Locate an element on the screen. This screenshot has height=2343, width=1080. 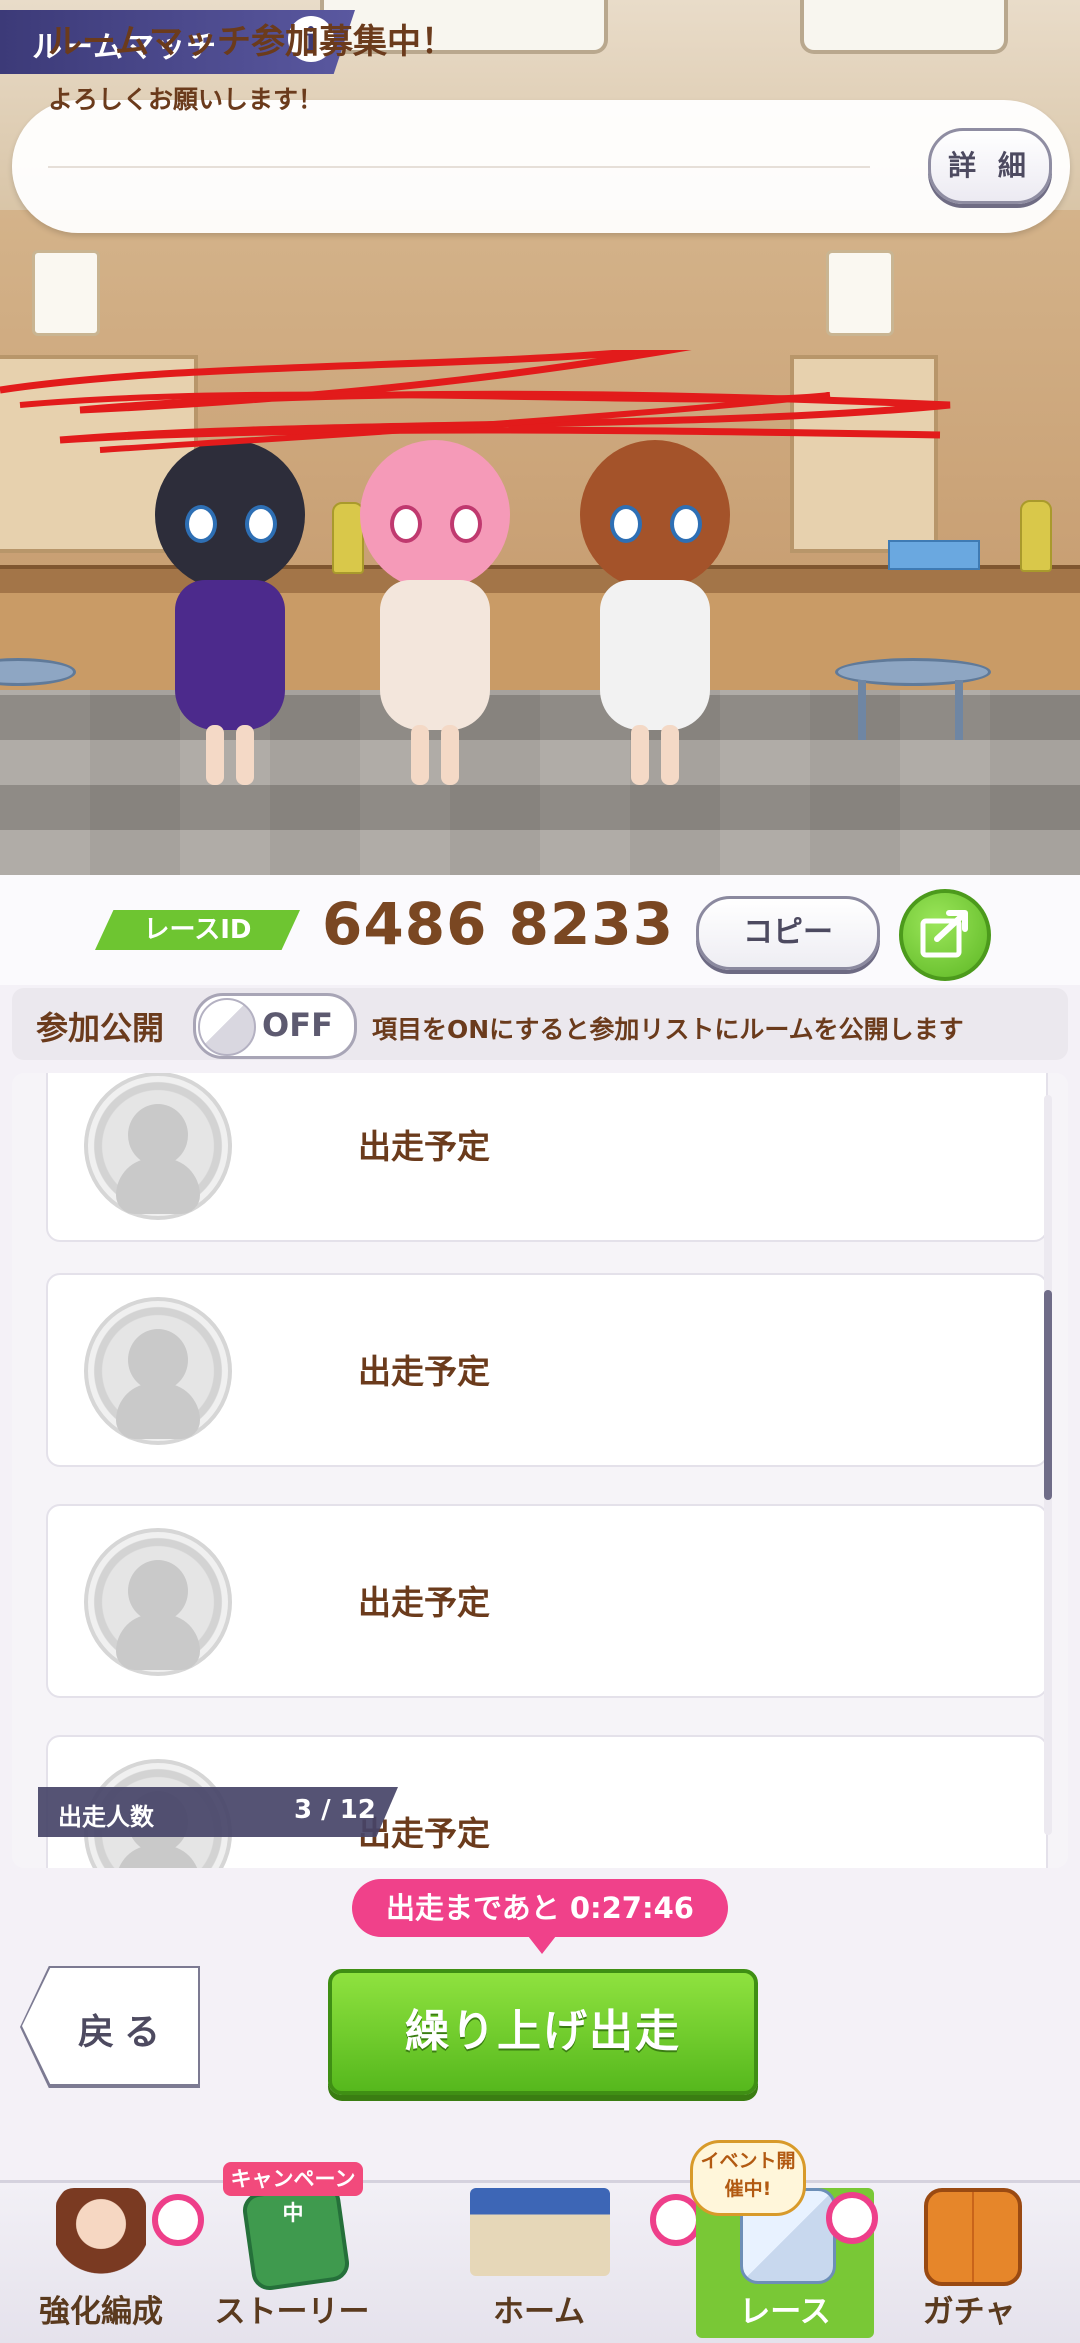
character-black-hair is located at coordinates (230, 610).